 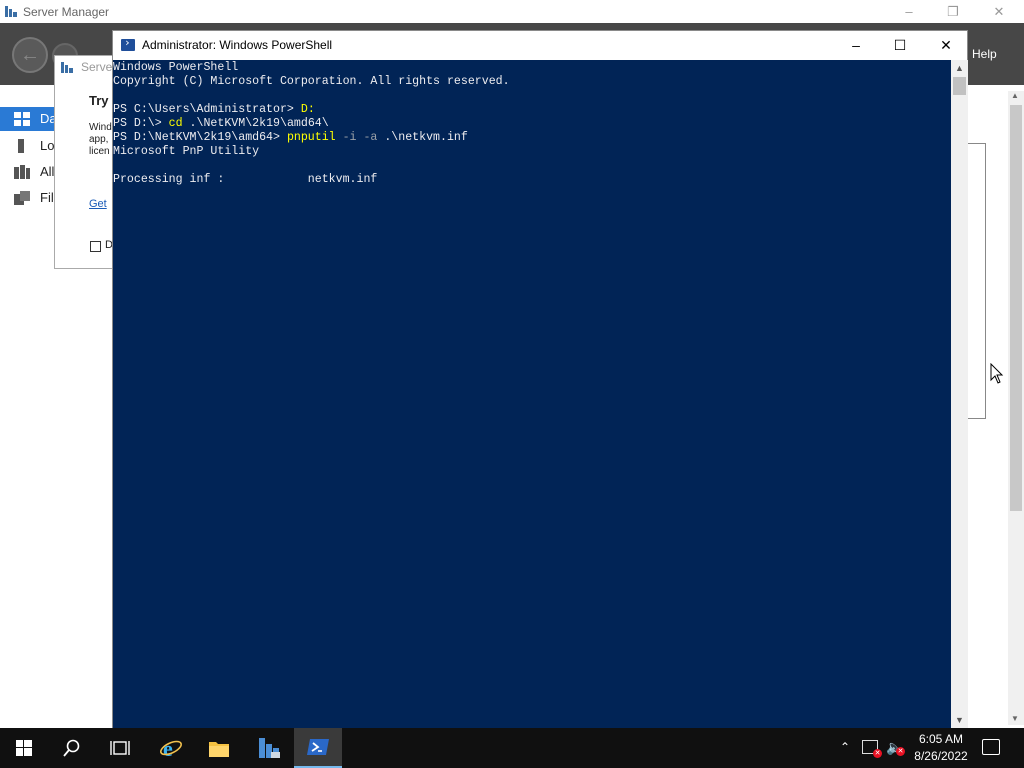 I want to click on sidebar-item-label: Lo, so click(x=47, y=145).